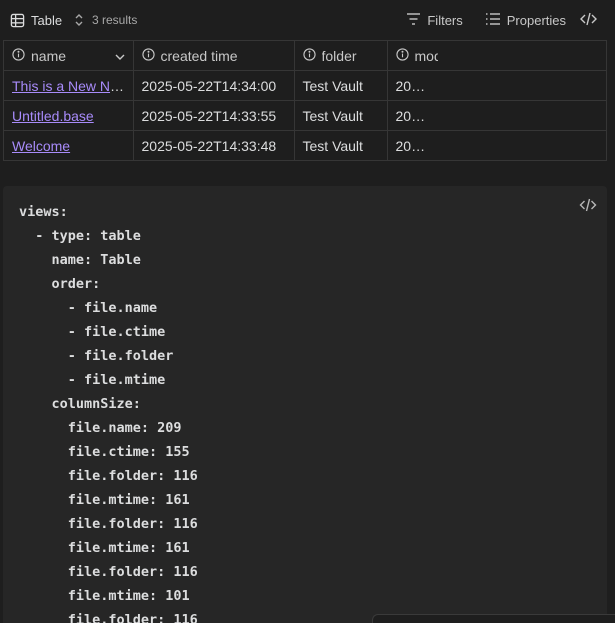 This screenshot has width=615, height=623. I want to click on cell-modified-value: 2025-05-22T14:33:48, so click(412, 145).